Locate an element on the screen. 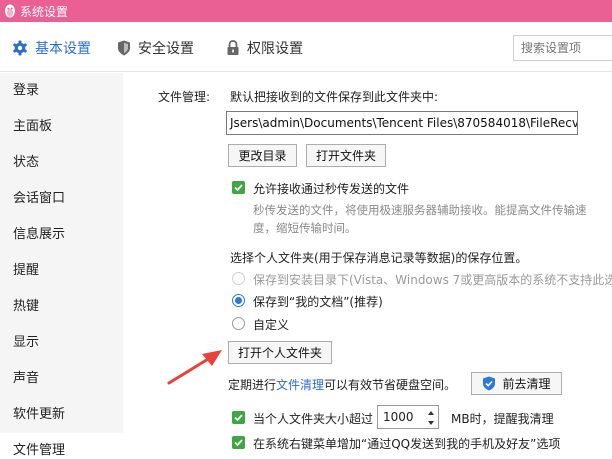 Image resolution: width=612 pixels, height=459 pixels. allow-instant-transfer-checkbox is located at coordinates (238, 187).